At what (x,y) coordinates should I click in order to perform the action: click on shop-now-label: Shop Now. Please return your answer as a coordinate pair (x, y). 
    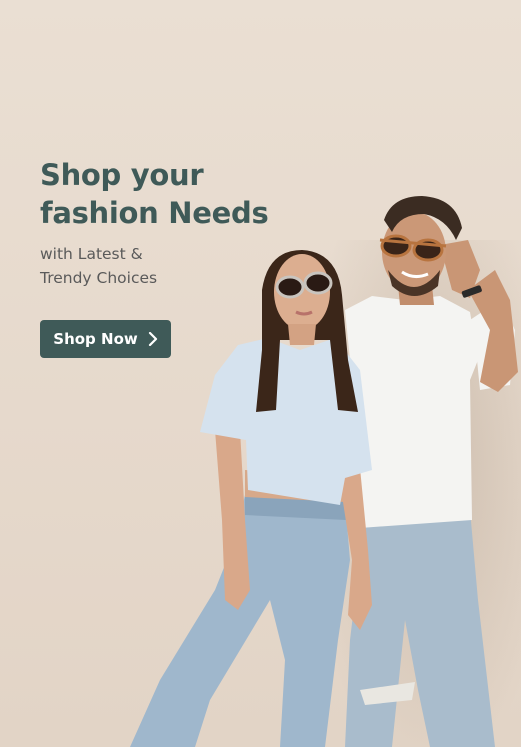
    Looking at the image, I should click on (95, 339).